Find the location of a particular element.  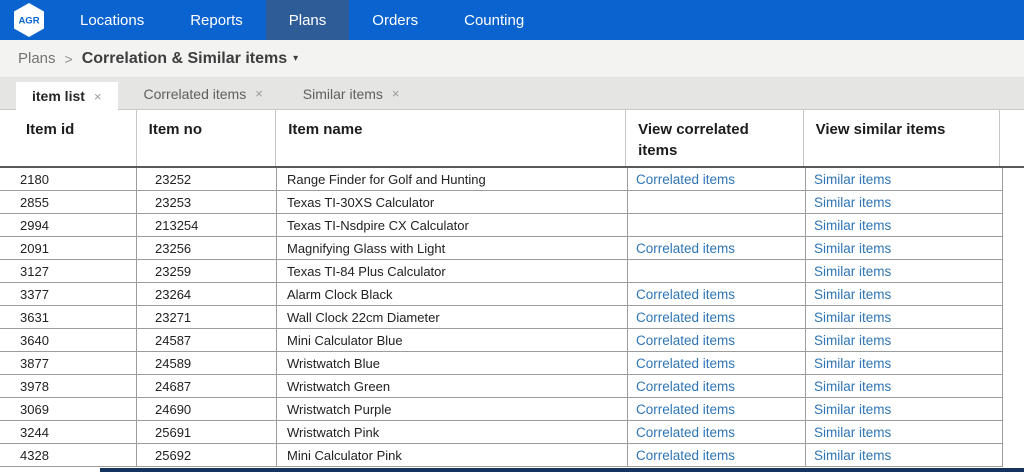

dropdown-caret-icon: ▾ is located at coordinates (295, 58).